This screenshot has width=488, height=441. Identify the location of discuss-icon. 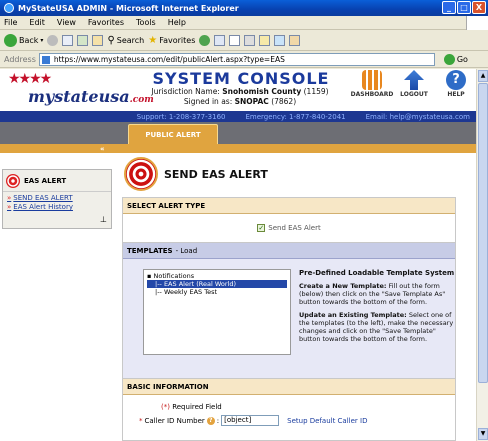
(280, 40).